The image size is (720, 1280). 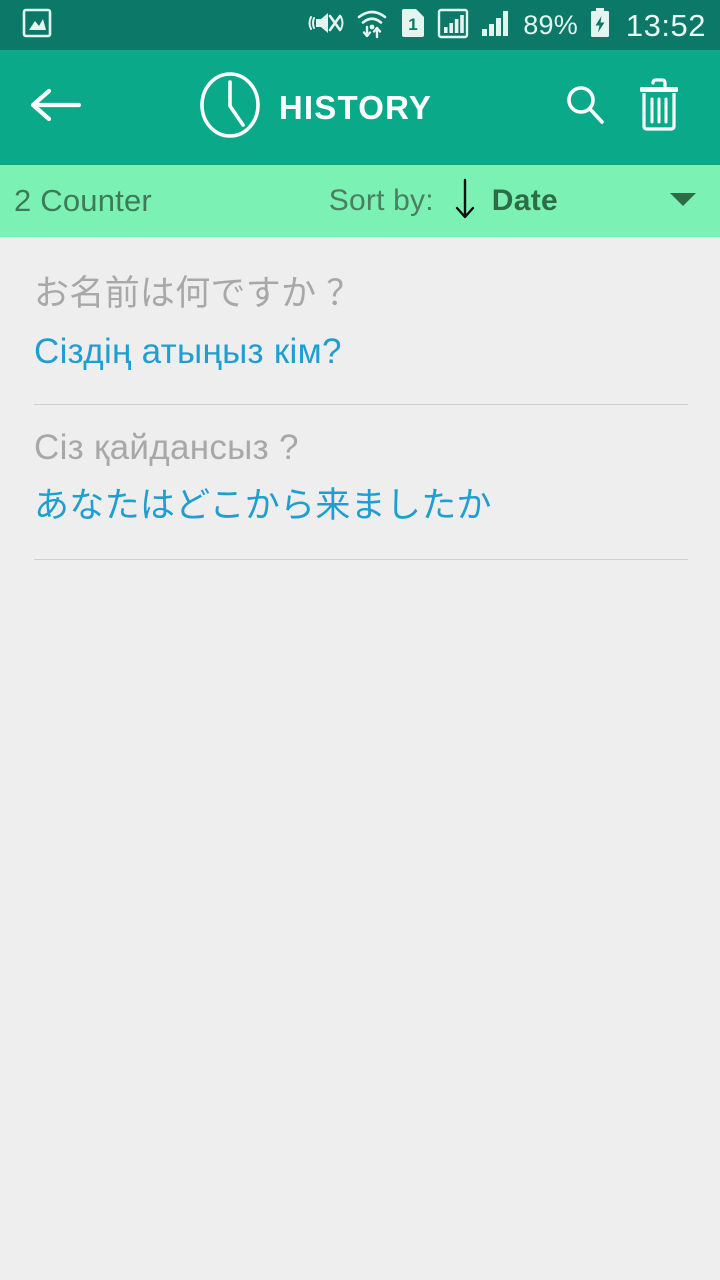 I want to click on vibrate-mute-icon, so click(x=325, y=25).